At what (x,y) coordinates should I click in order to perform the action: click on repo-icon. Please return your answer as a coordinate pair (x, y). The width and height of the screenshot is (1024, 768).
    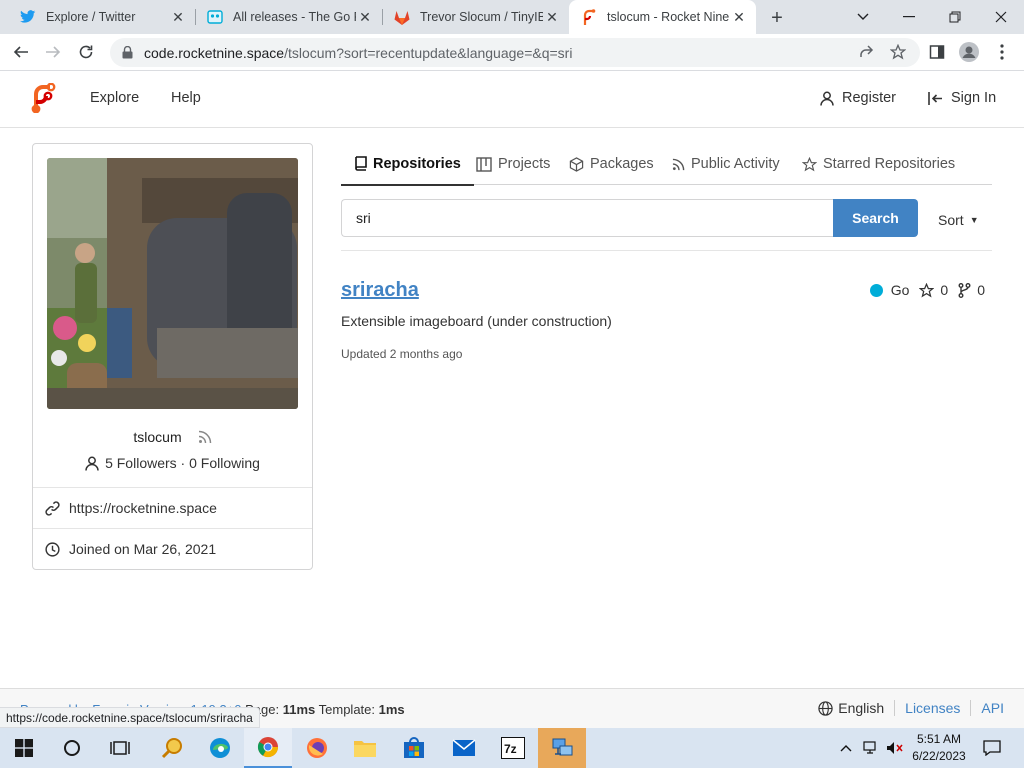
    Looking at the image, I should click on (360, 163).